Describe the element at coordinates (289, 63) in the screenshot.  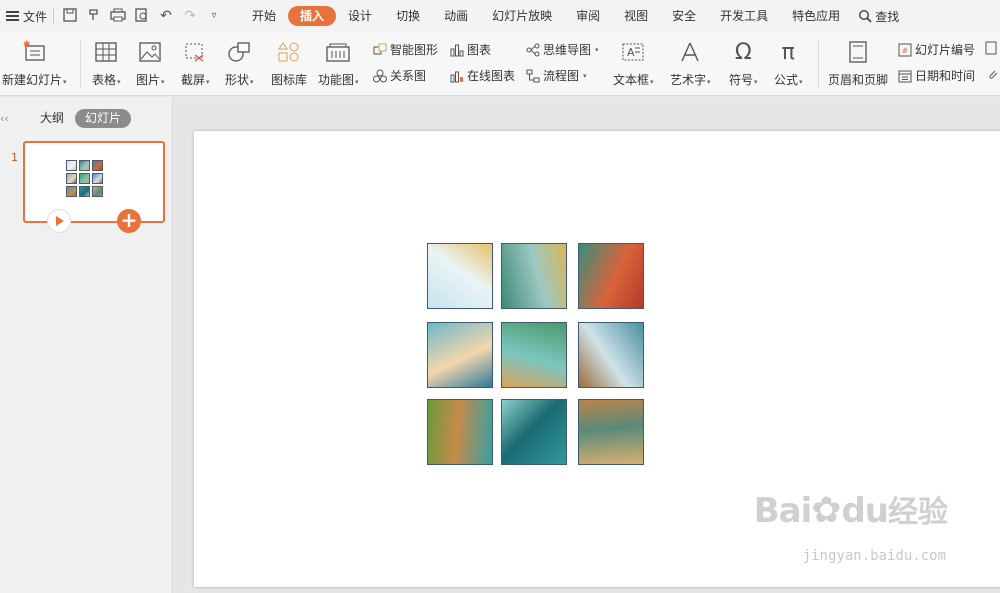
I see `icon-library-button: 图标库` at that location.